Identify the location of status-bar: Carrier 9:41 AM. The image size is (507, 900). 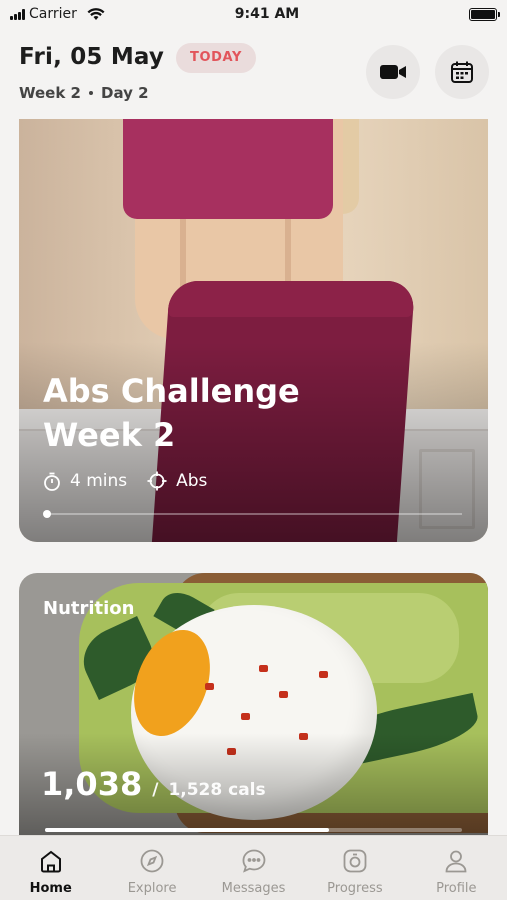
(253, 14).